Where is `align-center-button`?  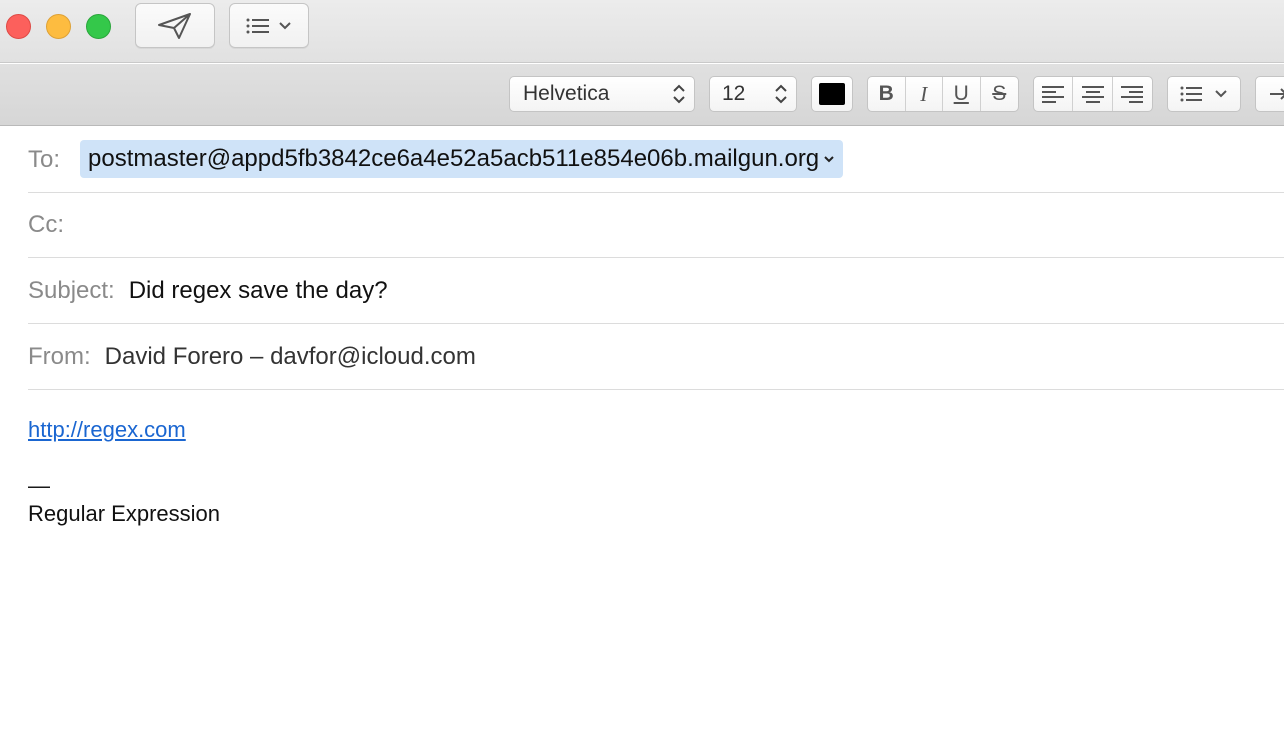
align-center-button is located at coordinates (1093, 94).